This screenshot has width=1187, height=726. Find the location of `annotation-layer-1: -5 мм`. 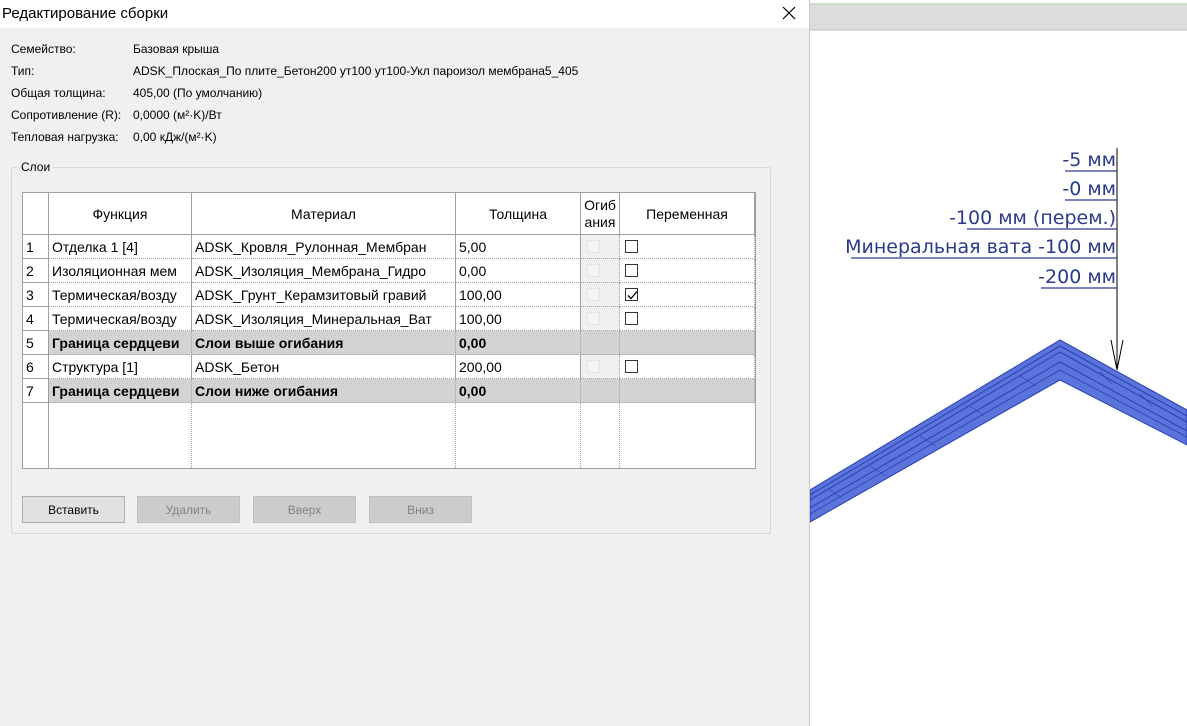

annotation-layer-1: -5 мм is located at coordinates (1089, 160).